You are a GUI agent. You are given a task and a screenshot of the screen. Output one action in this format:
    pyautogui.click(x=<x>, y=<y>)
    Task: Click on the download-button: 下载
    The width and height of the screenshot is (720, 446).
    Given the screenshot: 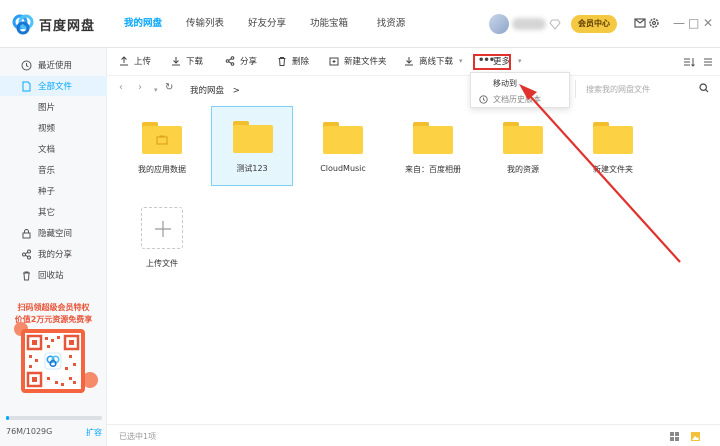 What is the action you would take?
    pyautogui.click(x=187, y=61)
    